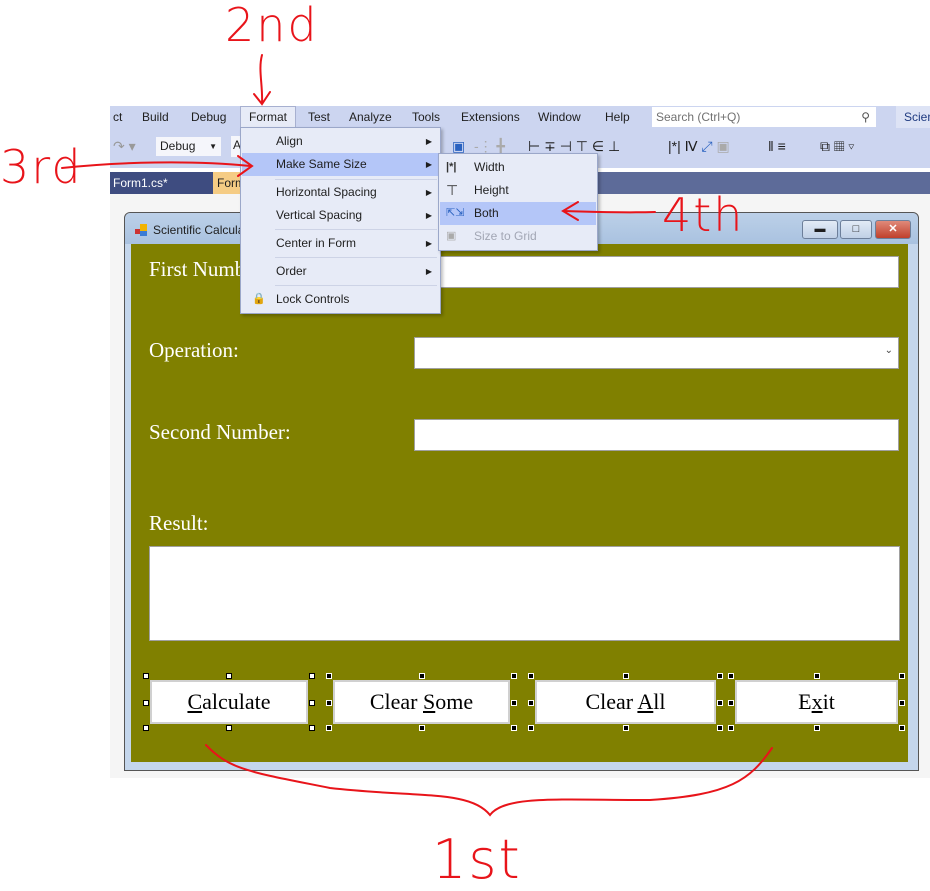  I want to click on annotation-step1: 1st, so click(477, 859).